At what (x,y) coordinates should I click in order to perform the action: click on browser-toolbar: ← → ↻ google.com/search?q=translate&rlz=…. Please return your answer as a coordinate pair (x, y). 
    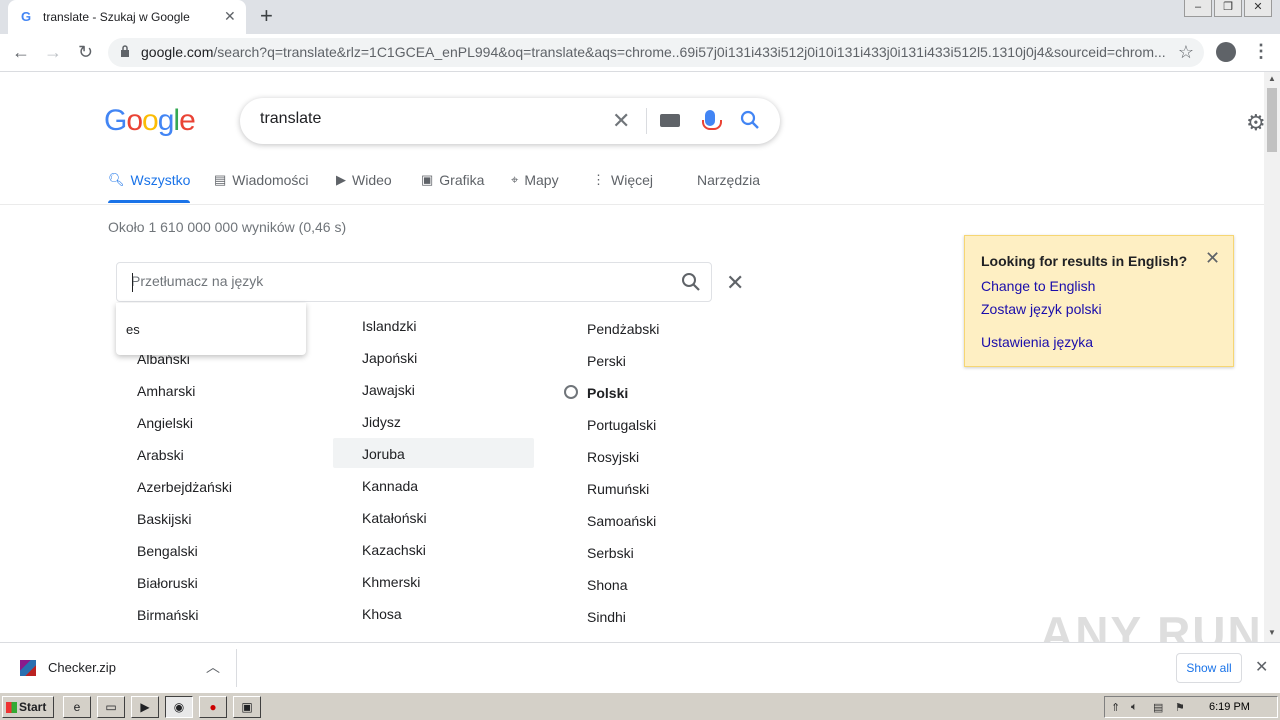
    Looking at the image, I should click on (640, 53).